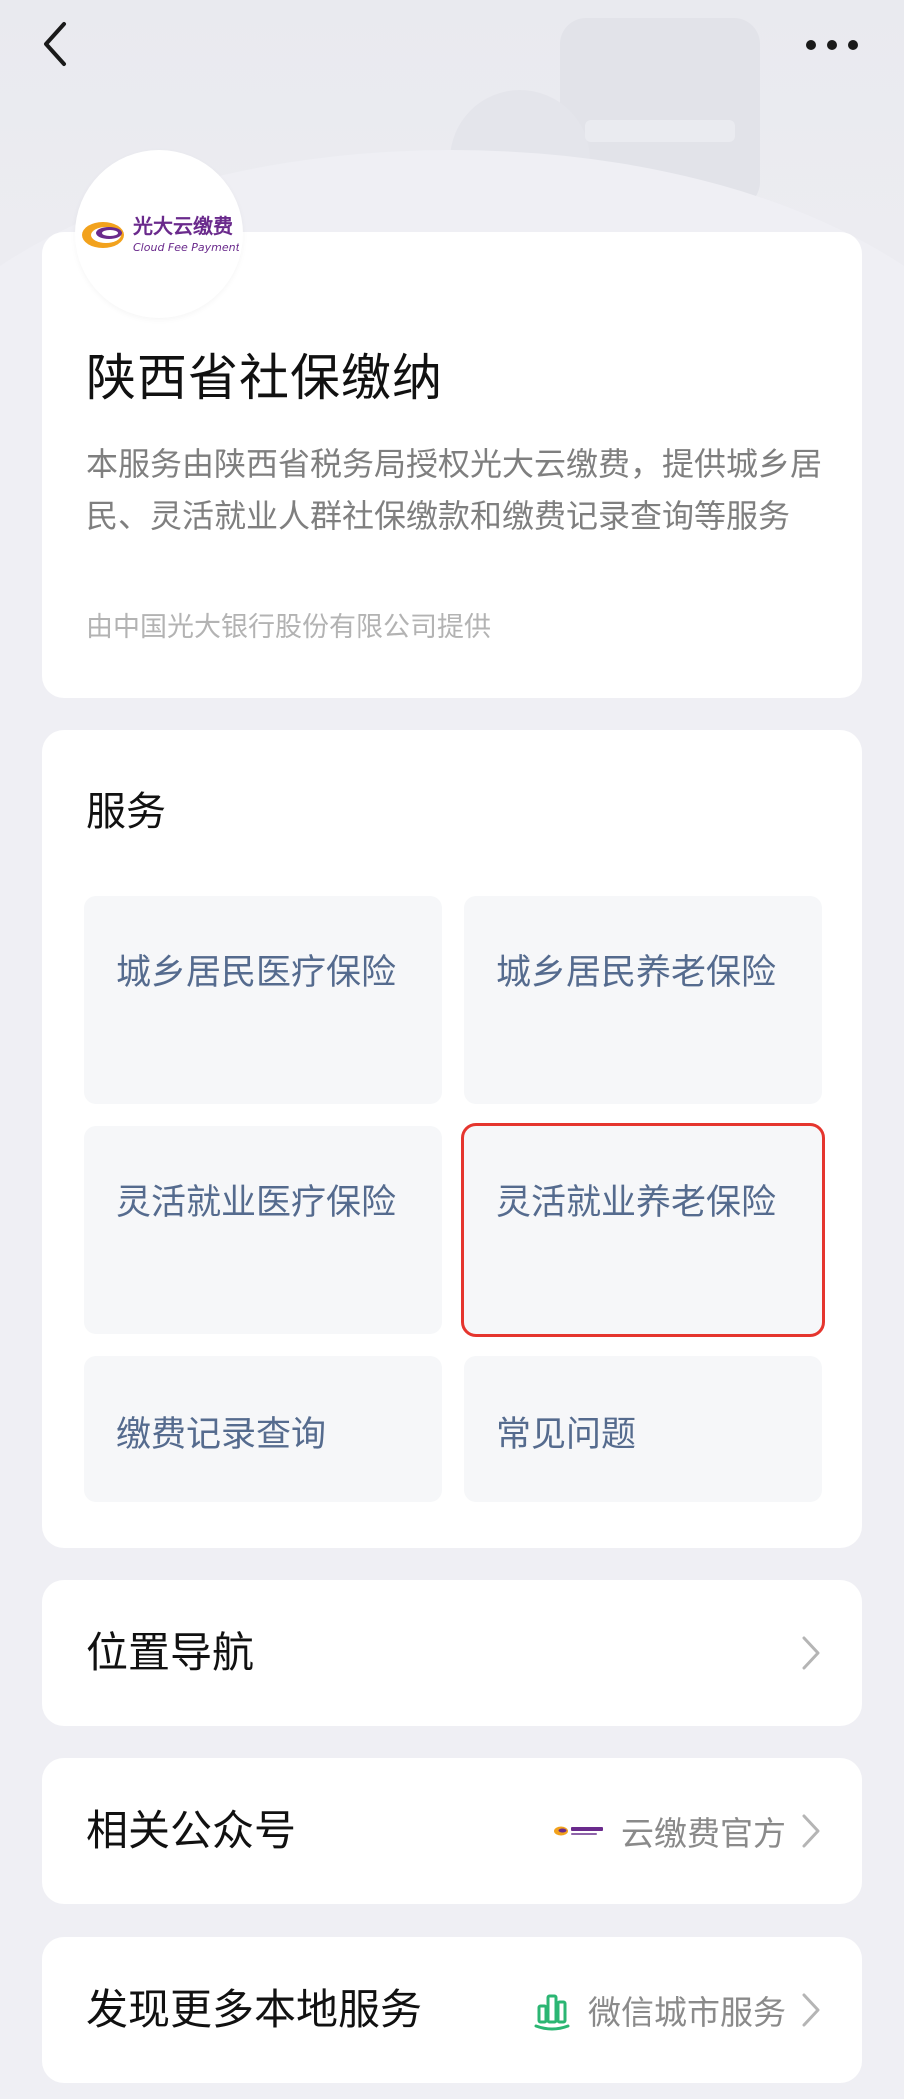 This screenshot has height=2099, width=904. What do you see at coordinates (186, 247) in the screenshot?
I see `logo-text-en: Cloud Fee Payment` at bounding box center [186, 247].